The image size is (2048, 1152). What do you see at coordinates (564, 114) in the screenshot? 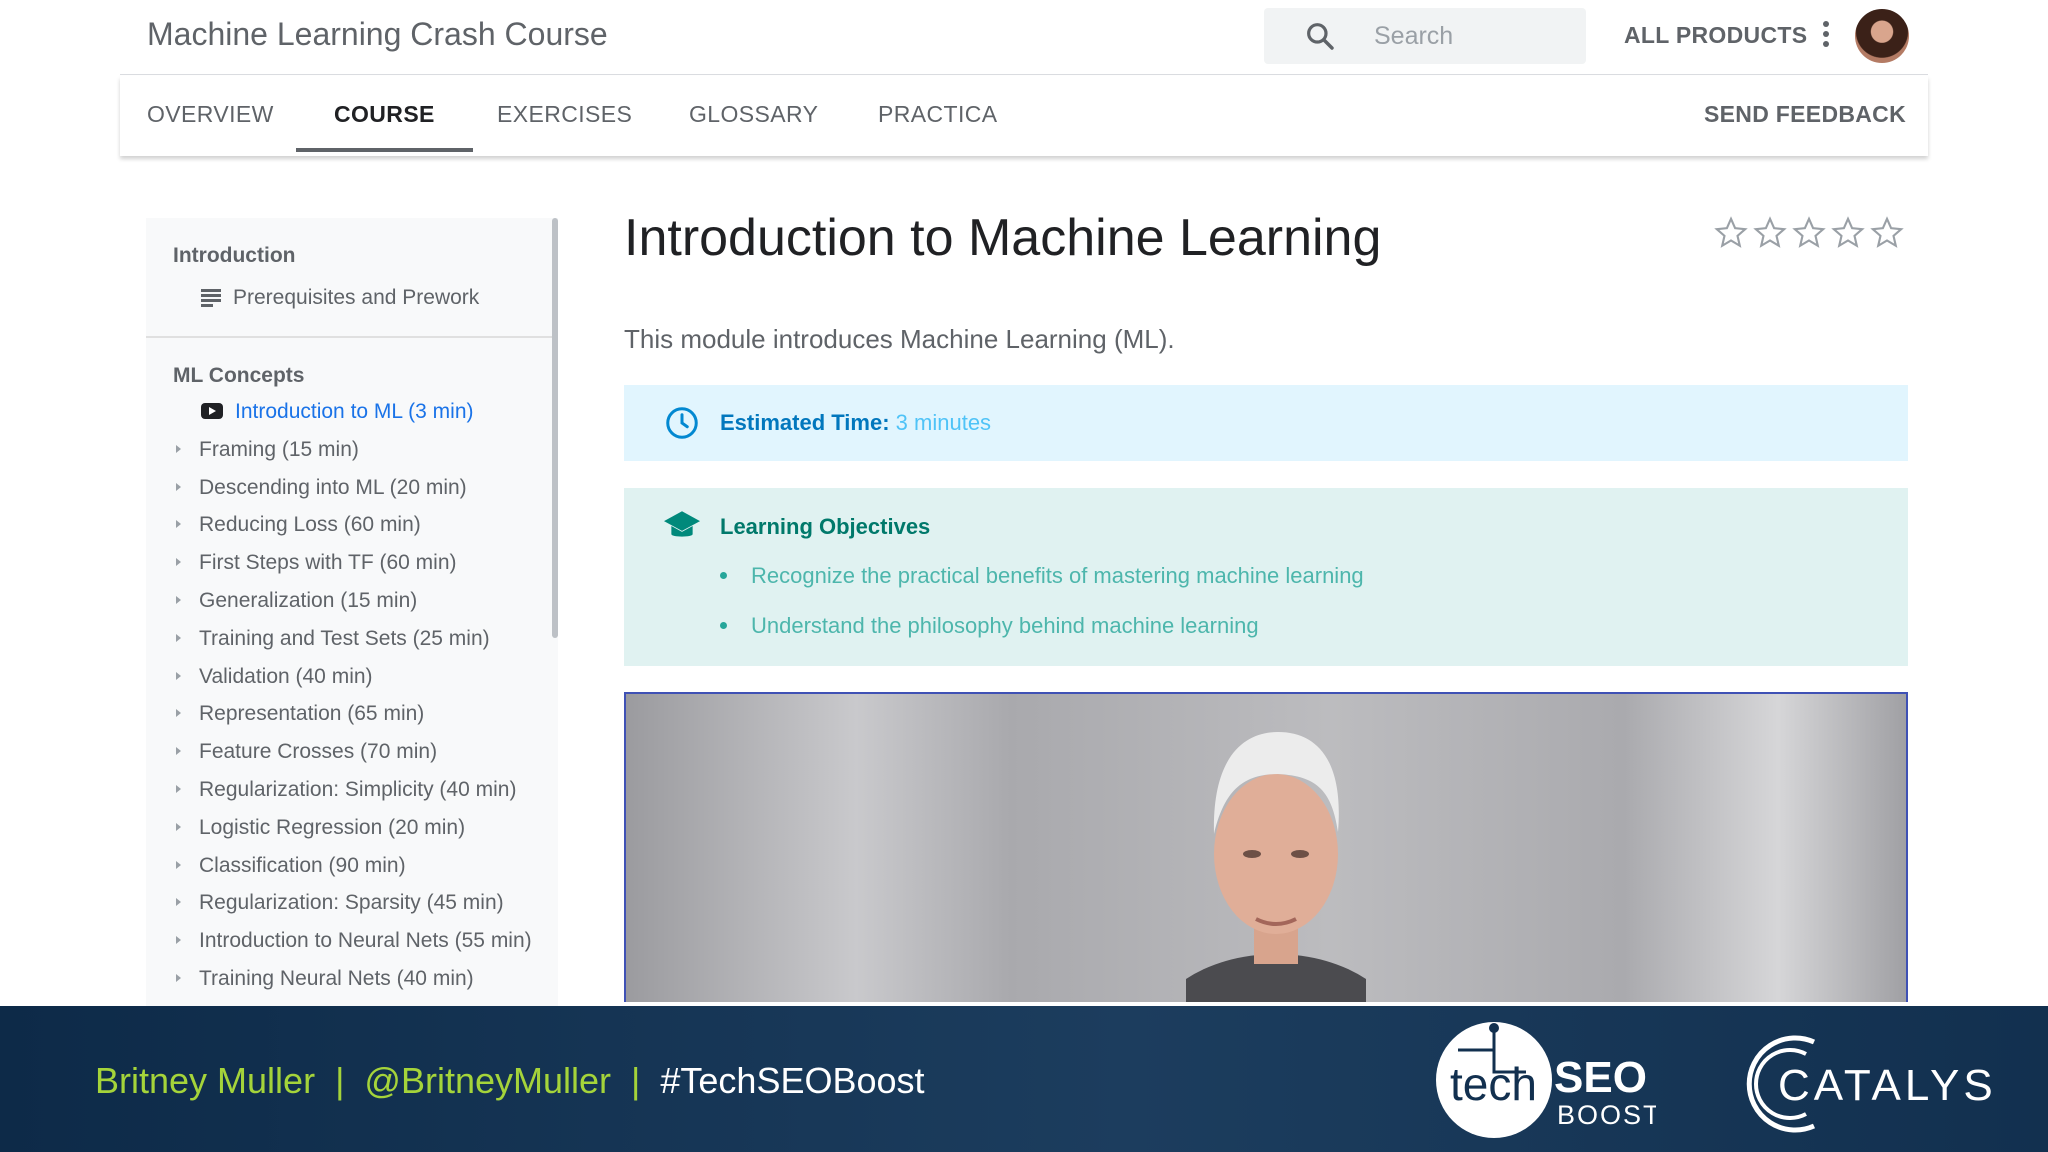
I see `tab-exercises: EXERCISES` at bounding box center [564, 114].